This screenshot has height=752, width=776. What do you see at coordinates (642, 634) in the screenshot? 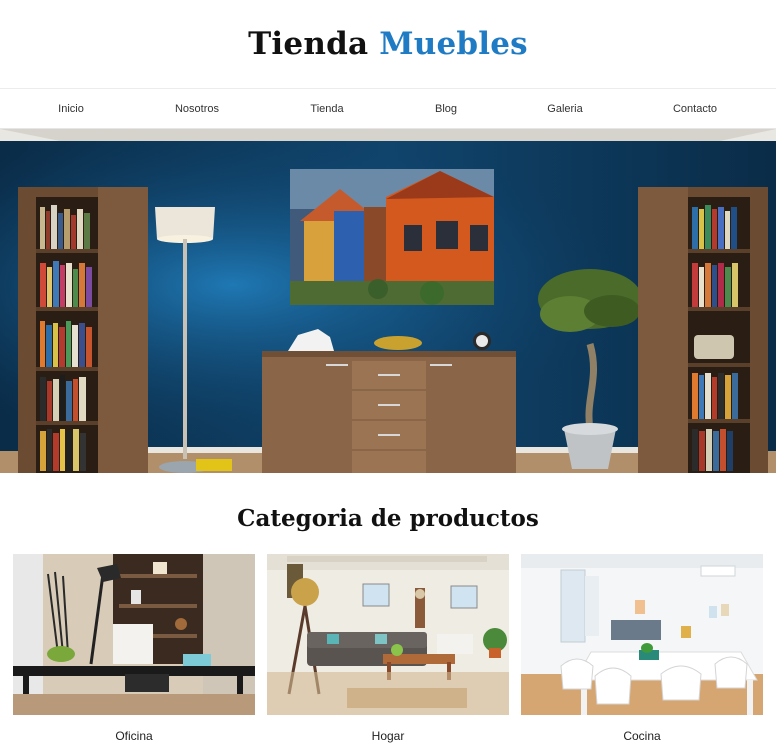
I see `kitchen-photo-icon` at bounding box center [642, 634].